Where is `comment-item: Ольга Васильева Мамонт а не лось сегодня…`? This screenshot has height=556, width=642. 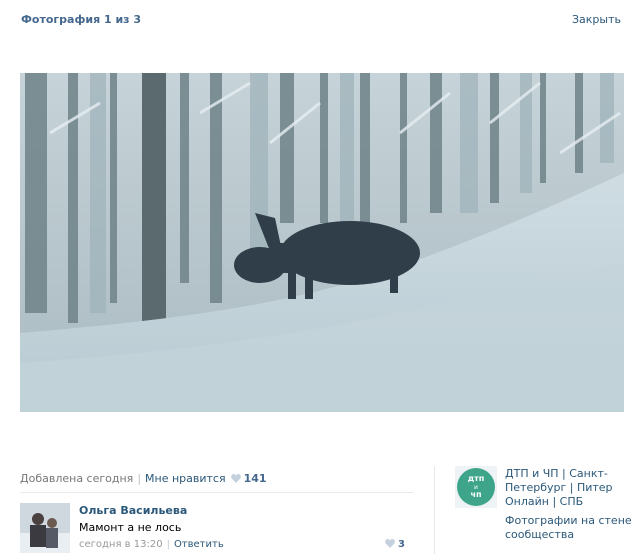 comment-item: Ольга Васильева Мамонт а не лось сегодня… is located at coordinates (216, 528).